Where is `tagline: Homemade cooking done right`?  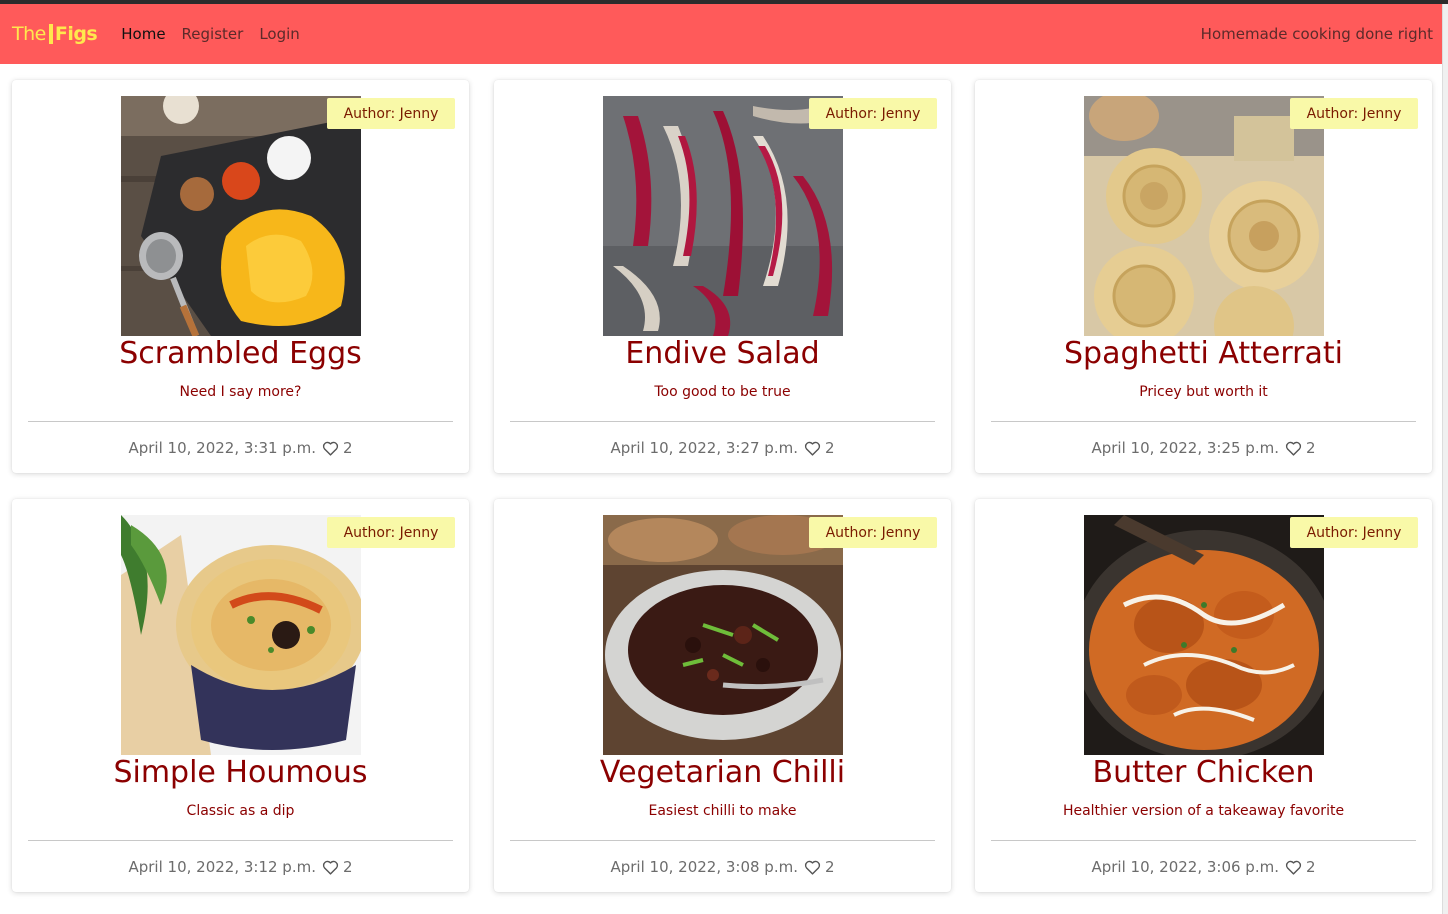
tagline: Homemade cooking done right is located at coordinates (1316, 34).